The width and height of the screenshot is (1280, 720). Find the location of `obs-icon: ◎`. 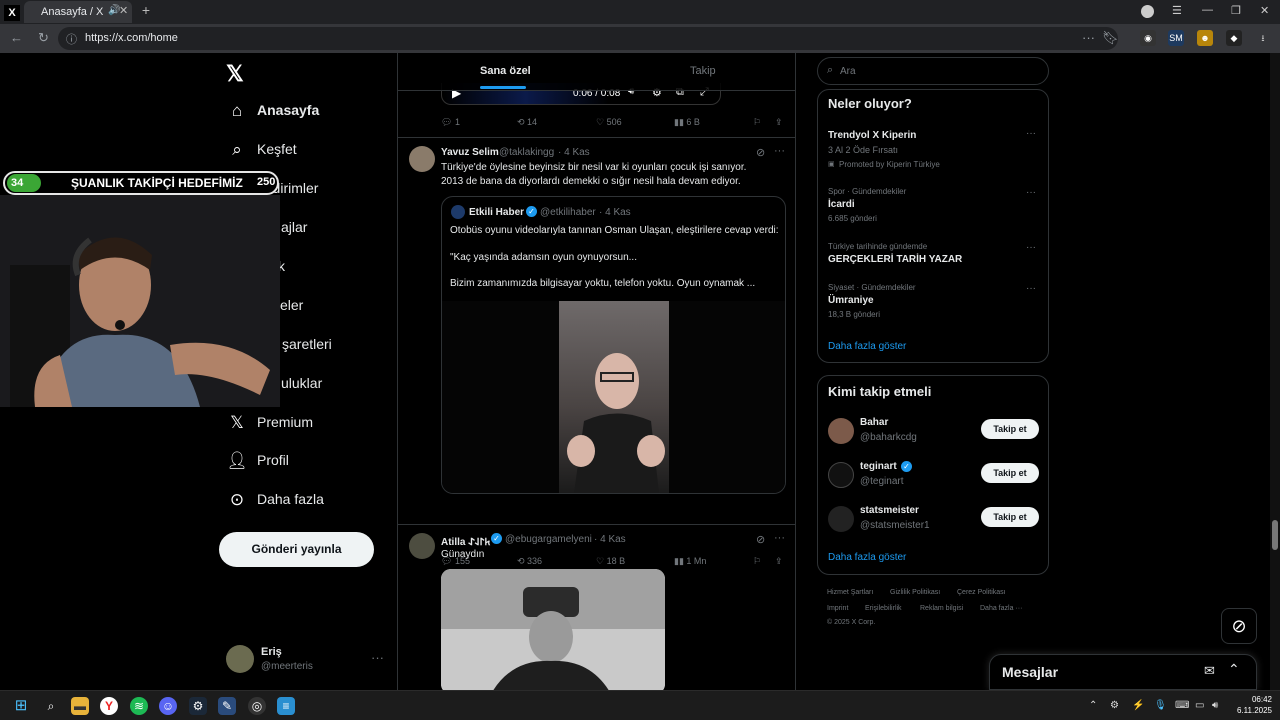

obs-icon: ◎ is located at coordinates (257, 706).